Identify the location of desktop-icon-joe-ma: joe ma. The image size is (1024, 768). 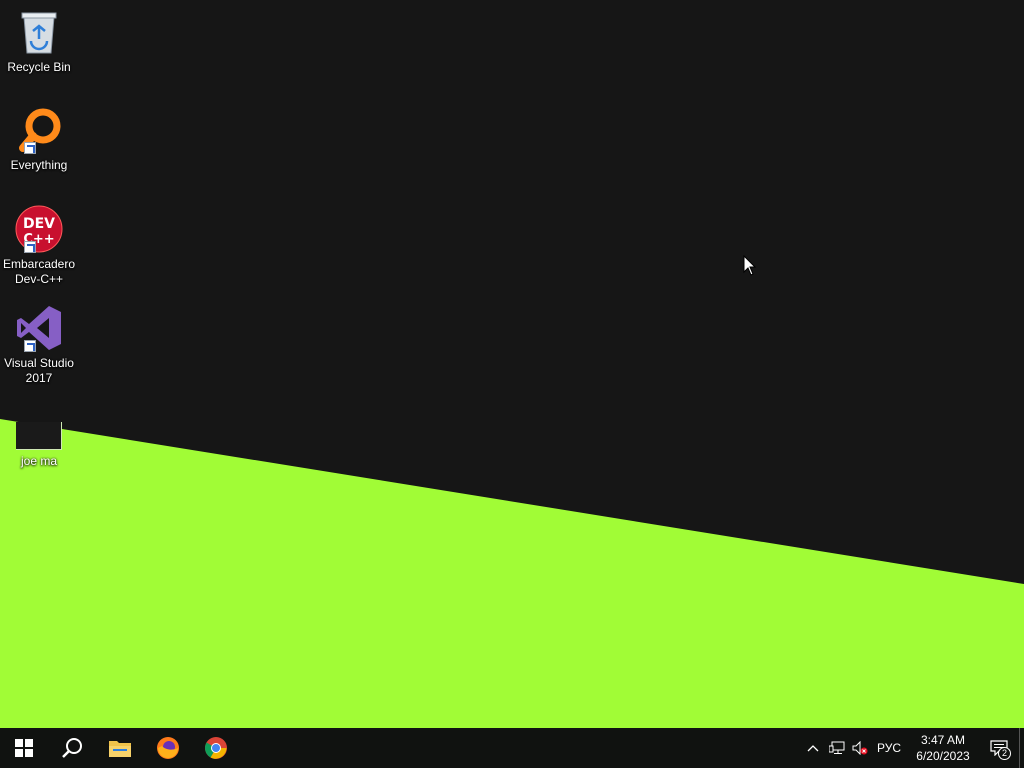
(39, 441).